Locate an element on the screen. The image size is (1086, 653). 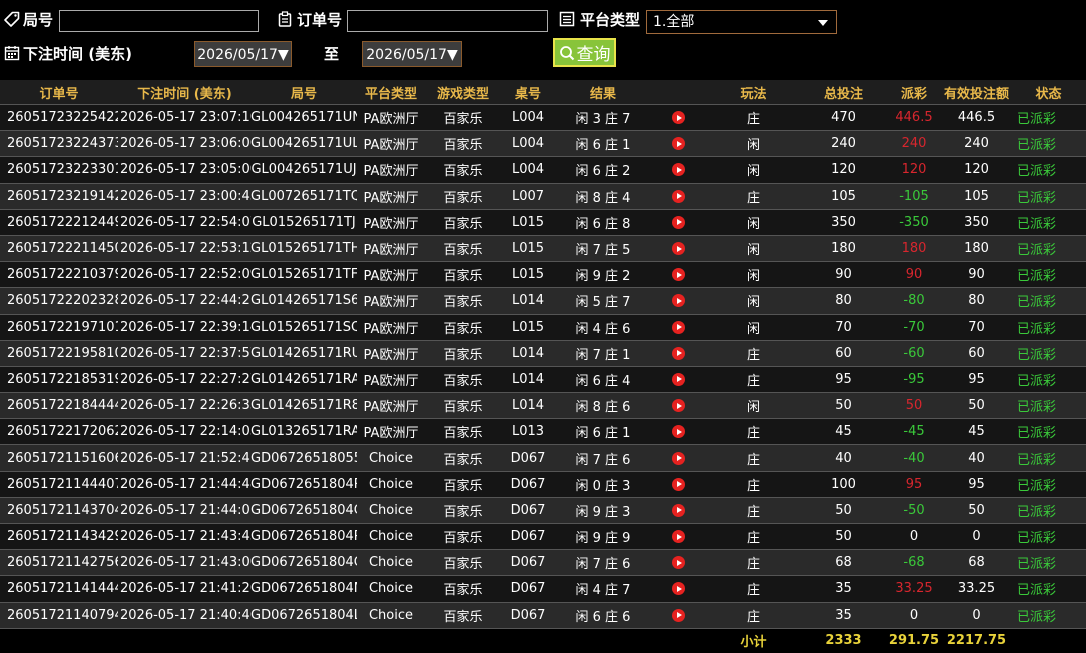
cell-bet-time: 2026-05-17 22:52:09 is located at coordinates (184, 275).